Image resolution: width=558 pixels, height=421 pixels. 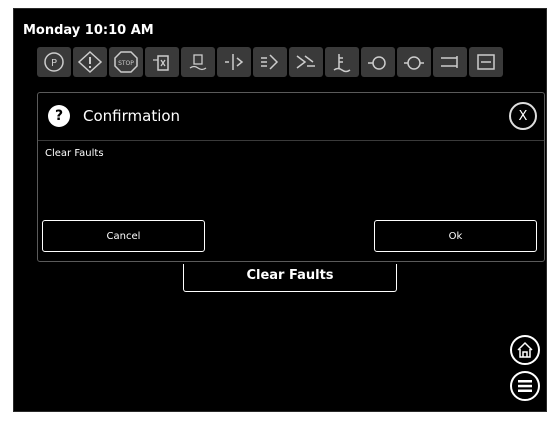 What do you see at coordinates (59, 116) in the screenshot?
I see `question-icon: ?` at bounding box center [59, 116].